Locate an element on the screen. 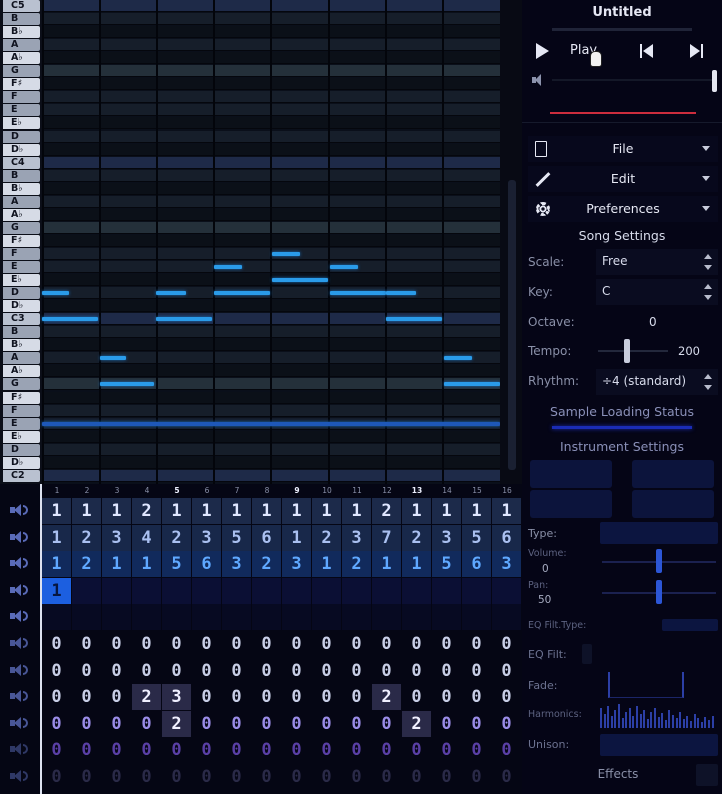 The image size is (722, 794). piano-roll-scrollbar is located at coordinates (511, 242).